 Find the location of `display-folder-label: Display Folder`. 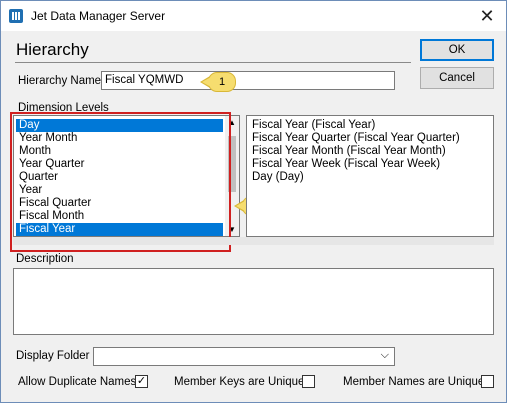

display-folder-label: Display Folder is located at coordinates (53, 356).